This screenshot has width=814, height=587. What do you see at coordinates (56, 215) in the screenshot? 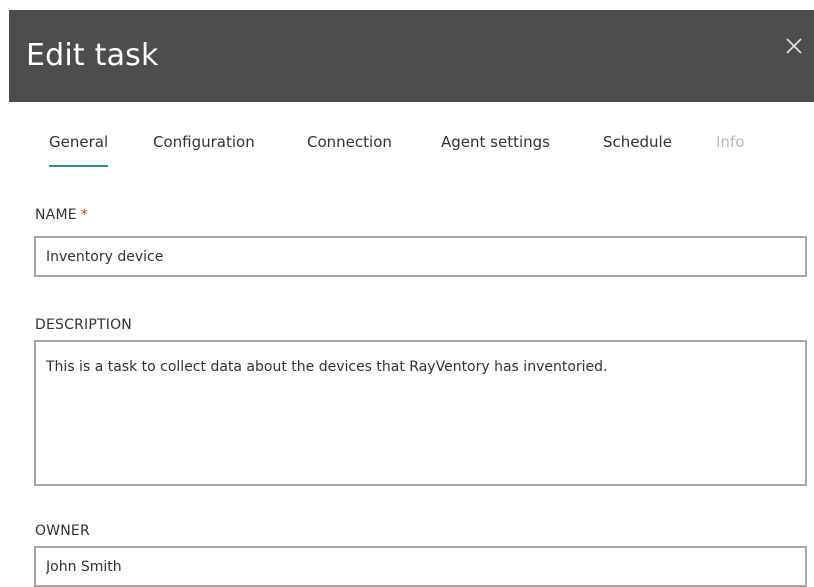
I see `name-label-text: NAME` at bounding box center [56, 215].